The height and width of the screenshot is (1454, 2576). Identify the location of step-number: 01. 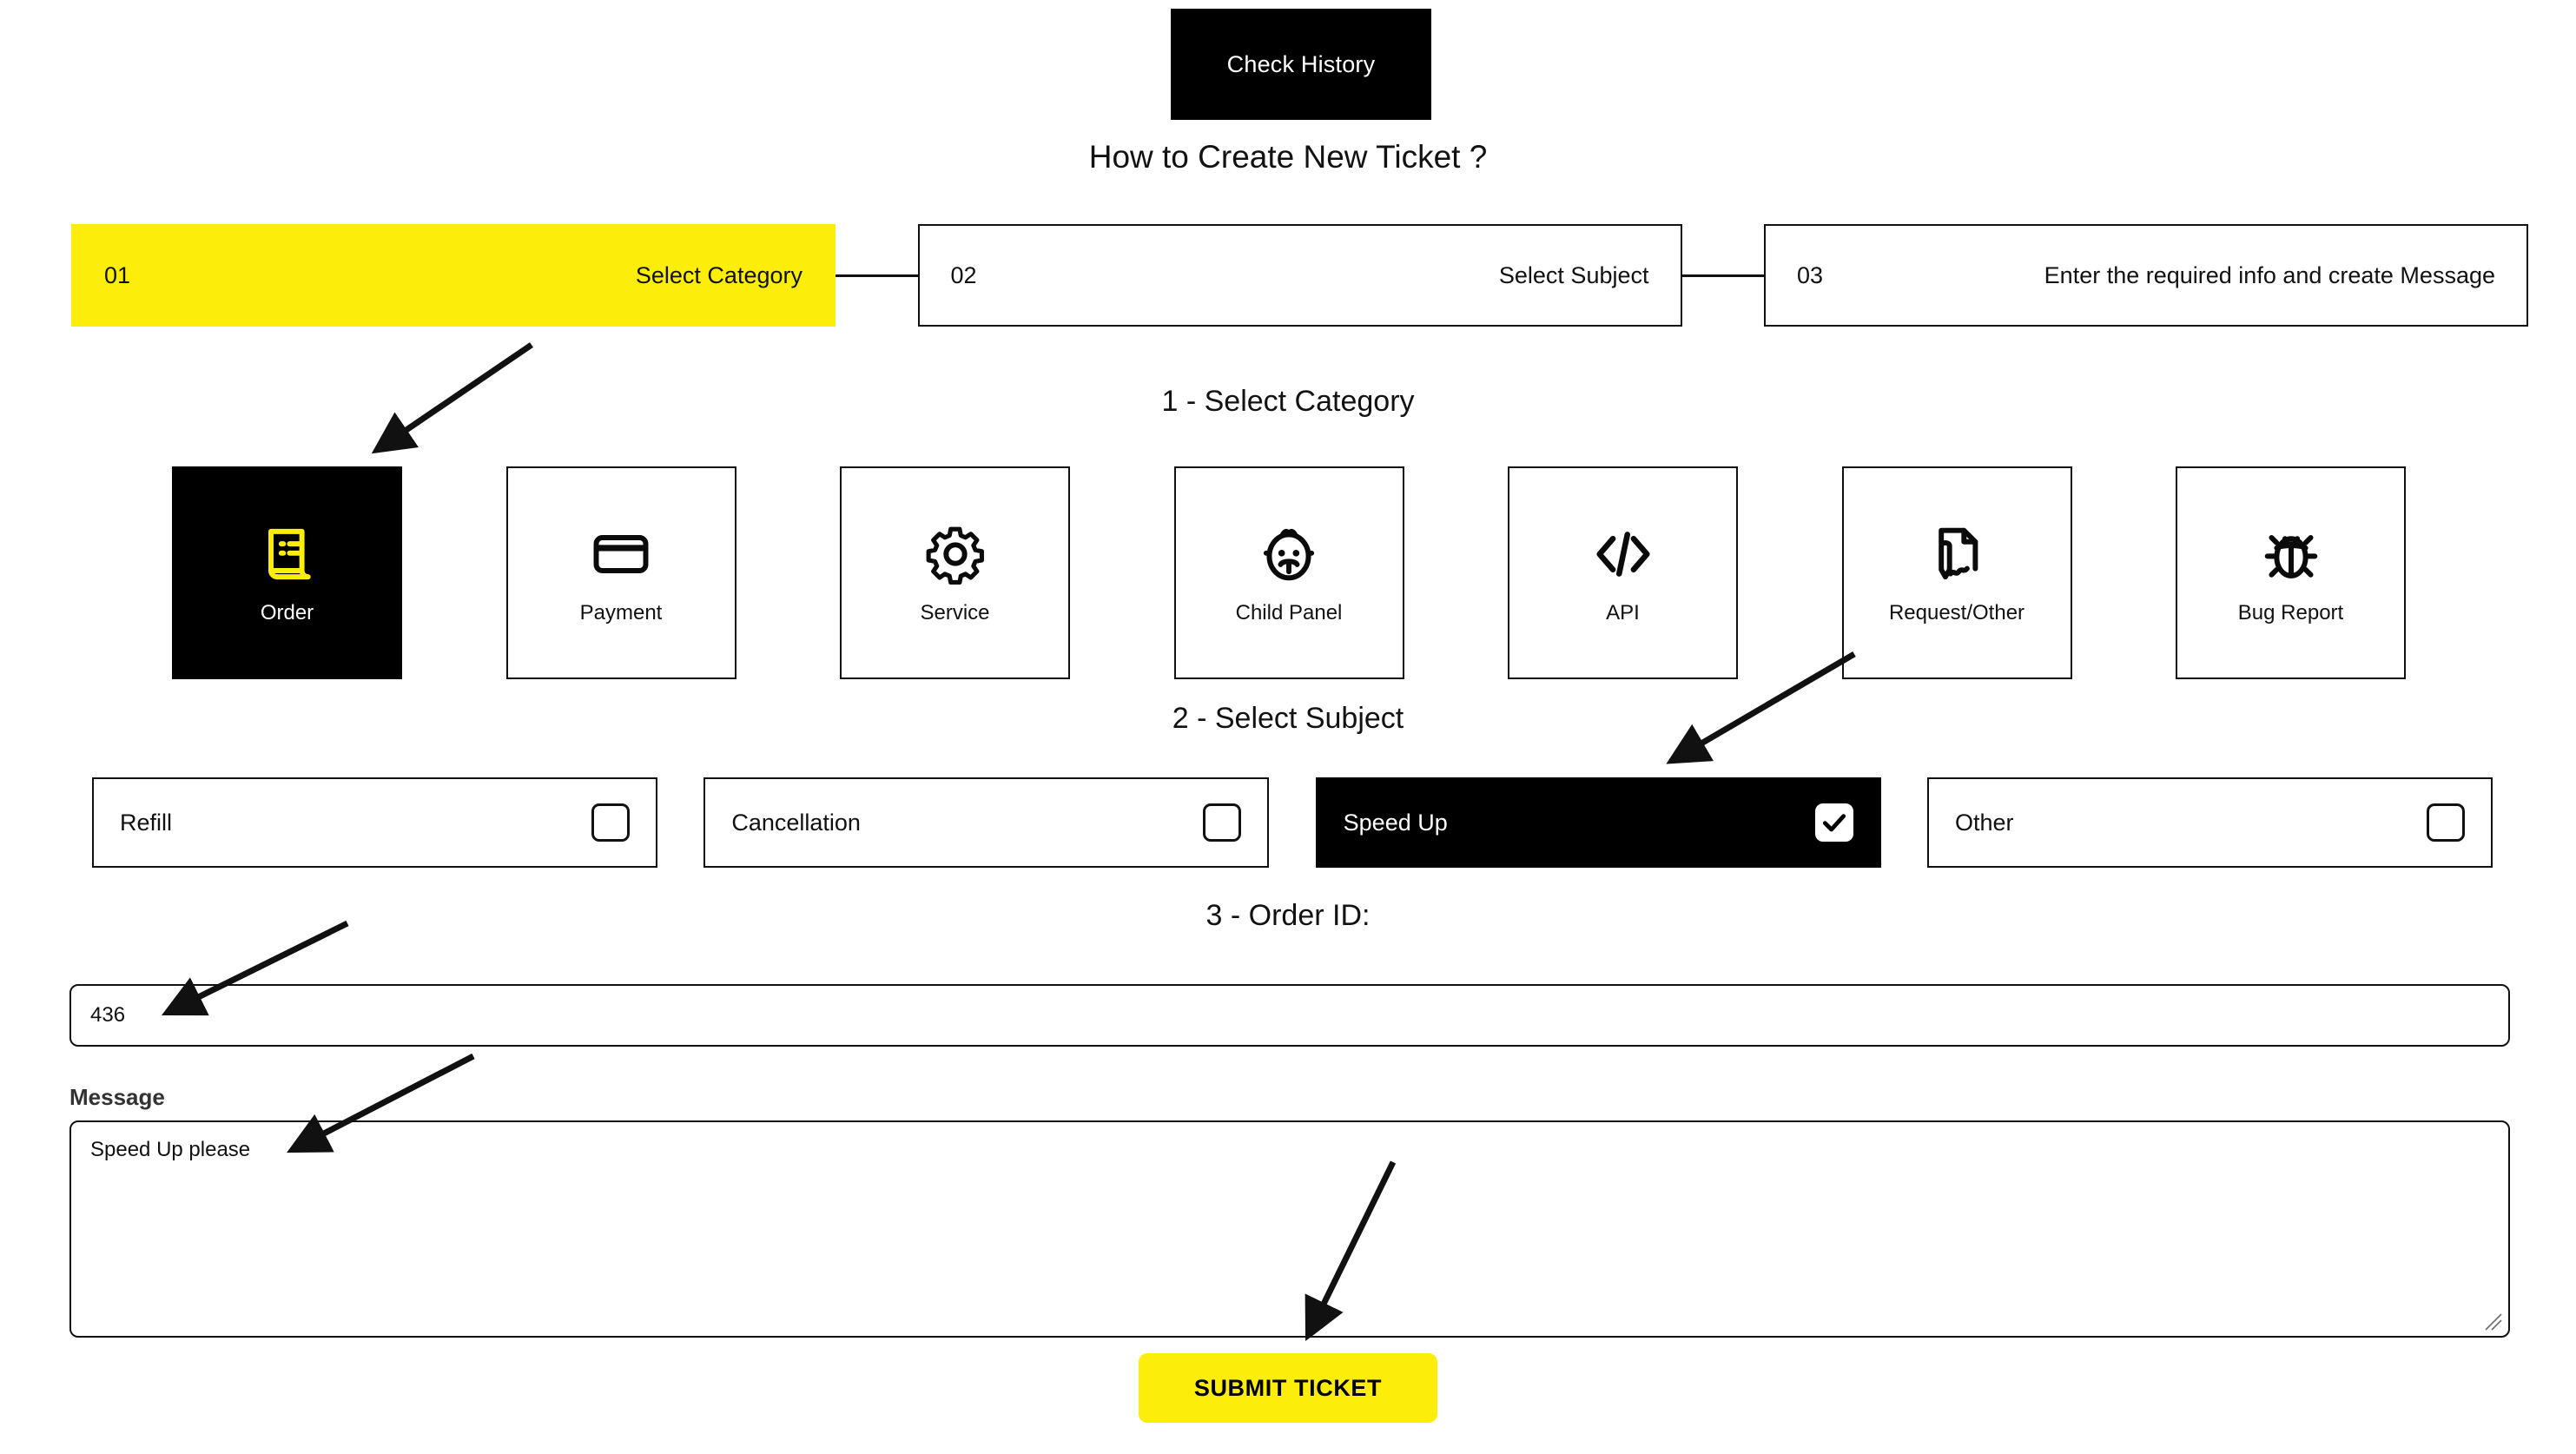
(118, 274).